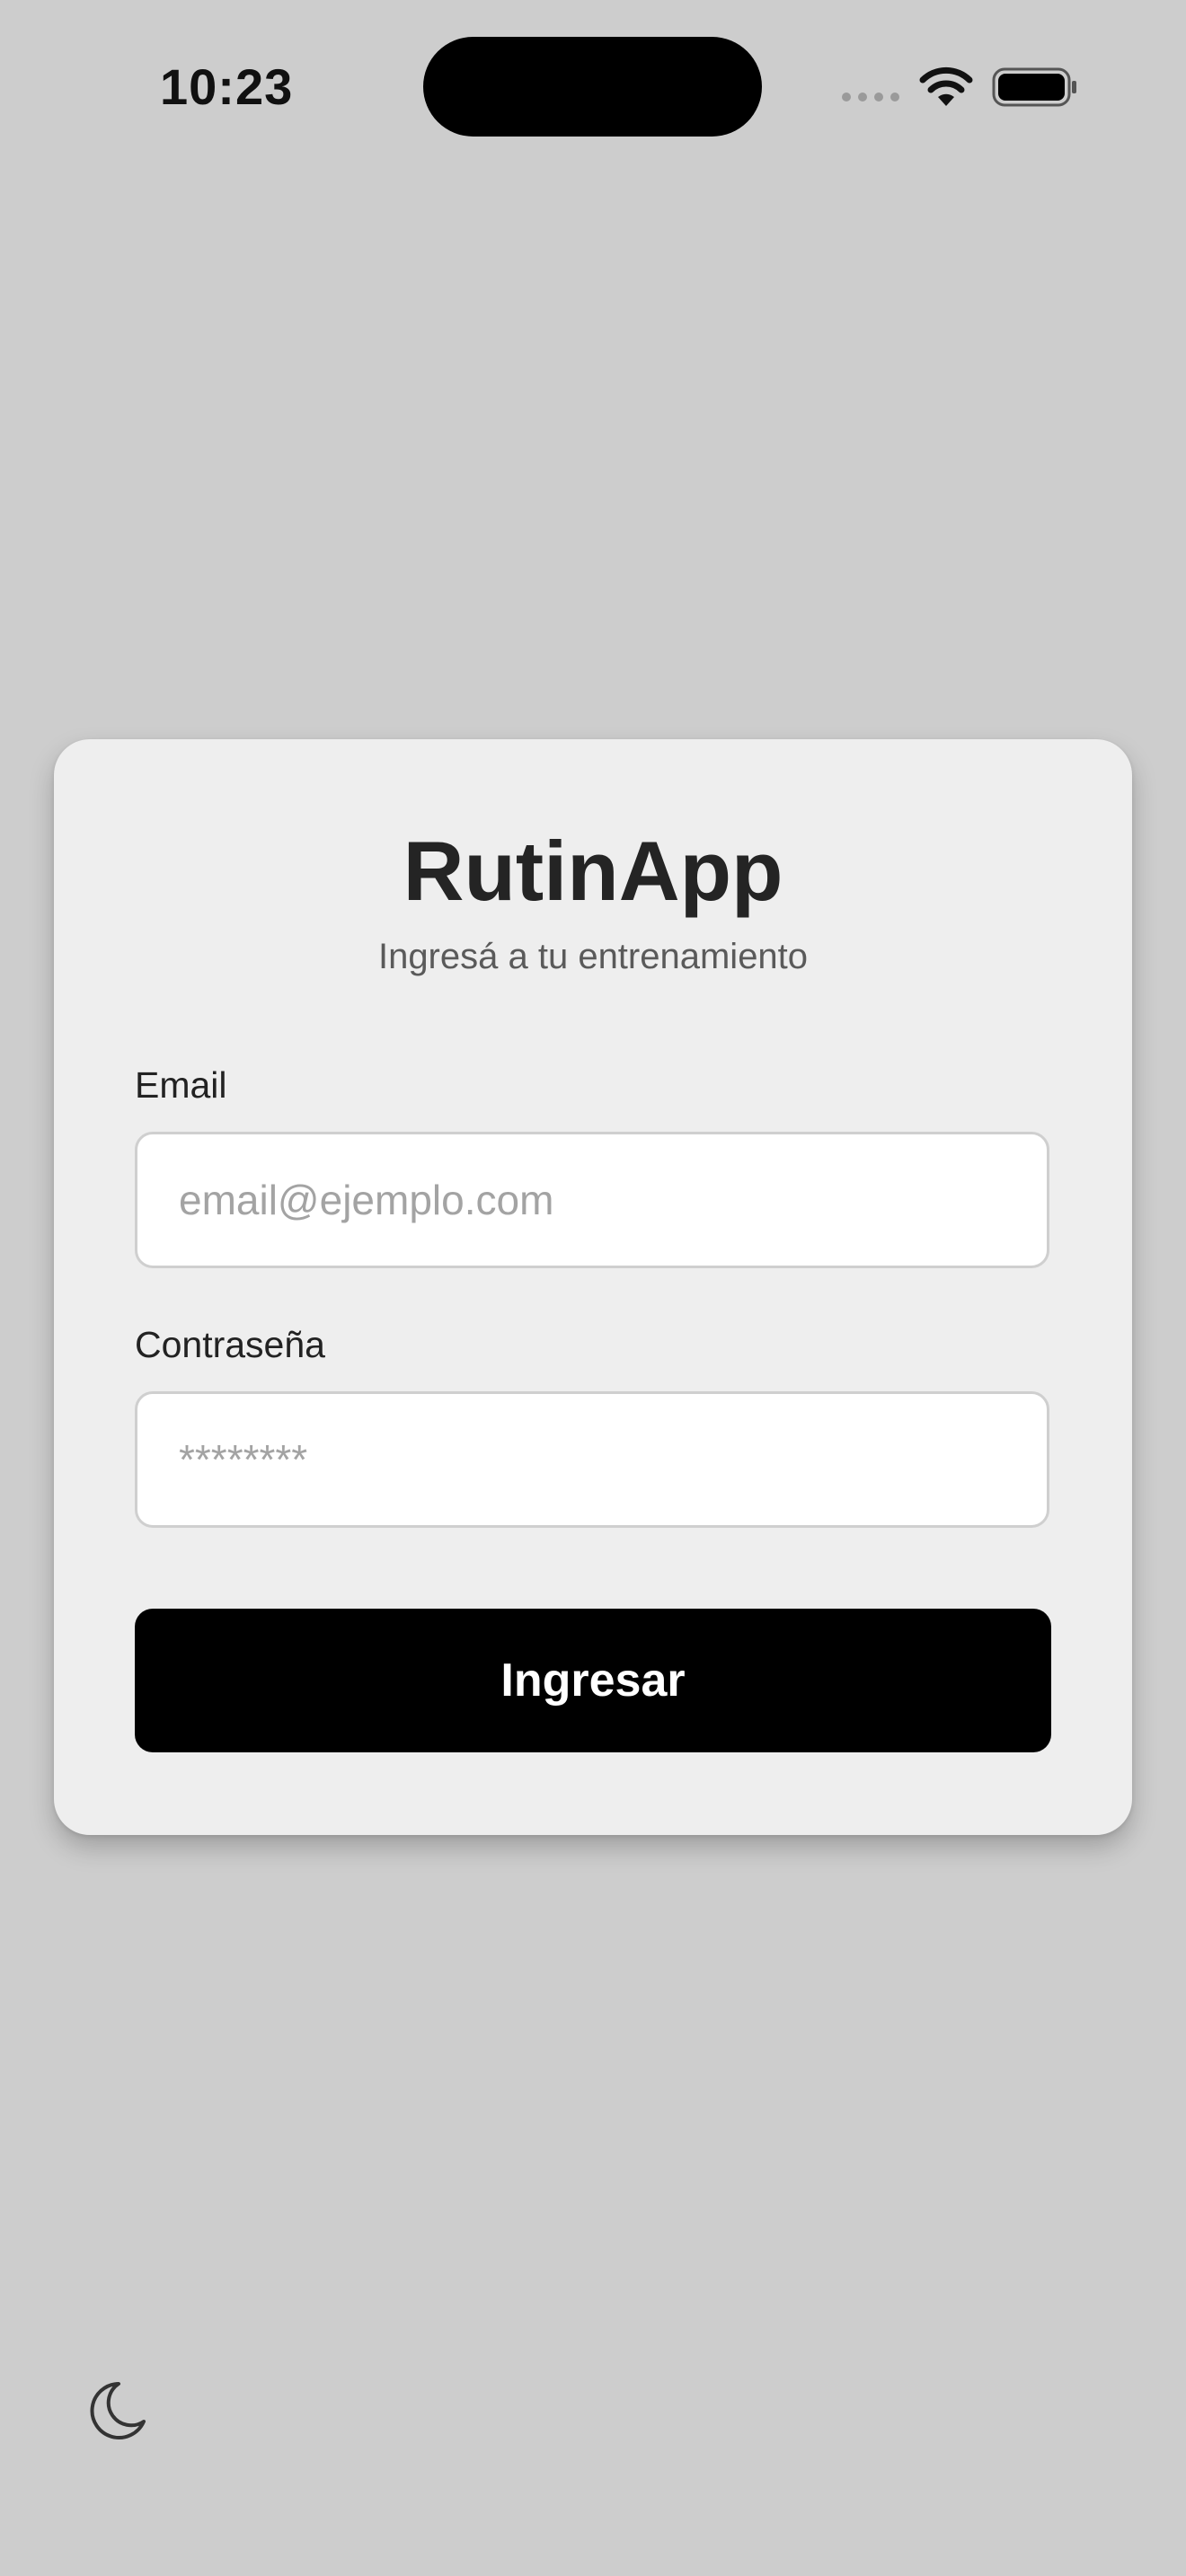  I want to click on login-button: Ingresar, so click(593, 1680).